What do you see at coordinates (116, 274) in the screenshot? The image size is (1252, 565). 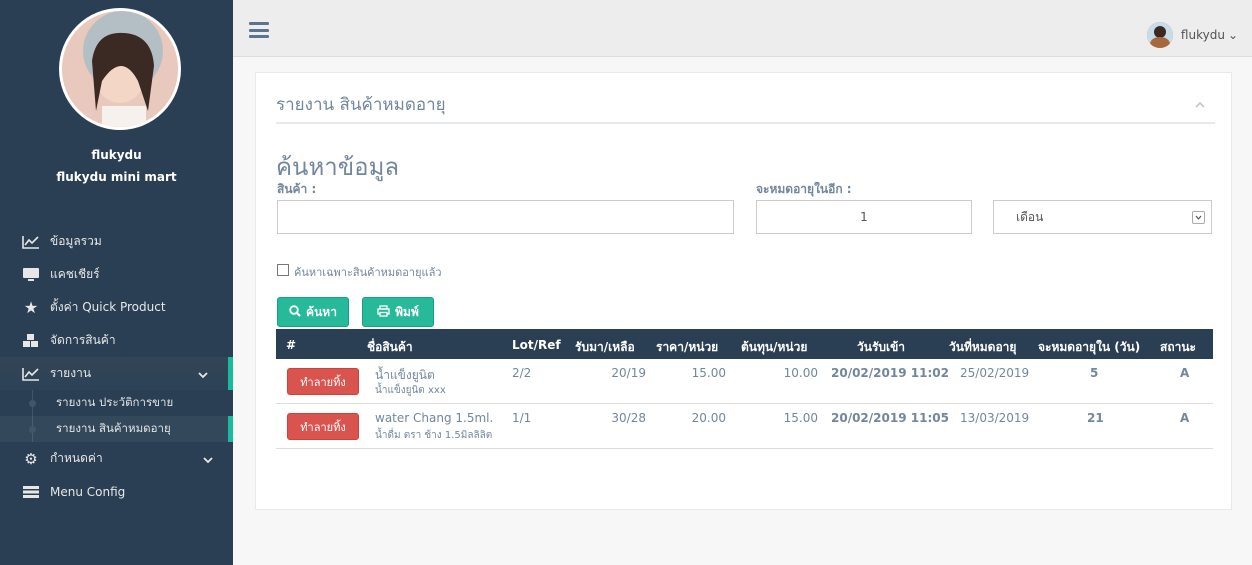 I see `sidebar-item-cashier: แคชเชียร์` at bounding box center [116, 274].